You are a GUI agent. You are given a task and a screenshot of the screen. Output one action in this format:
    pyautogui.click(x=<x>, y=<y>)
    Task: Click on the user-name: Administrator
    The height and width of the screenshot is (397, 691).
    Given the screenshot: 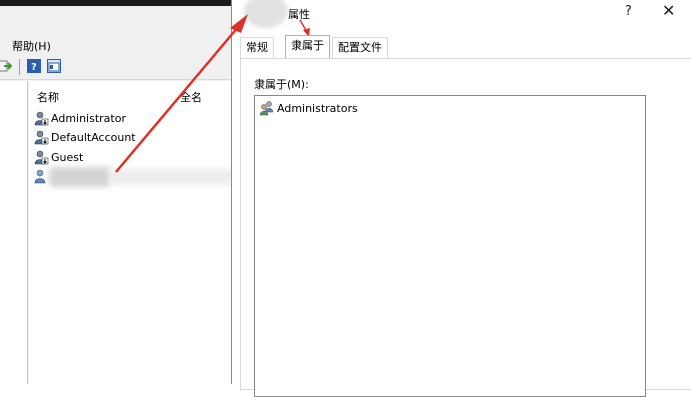 What is the action you would take?
    pyautogui.click(x=88, y=118)
    